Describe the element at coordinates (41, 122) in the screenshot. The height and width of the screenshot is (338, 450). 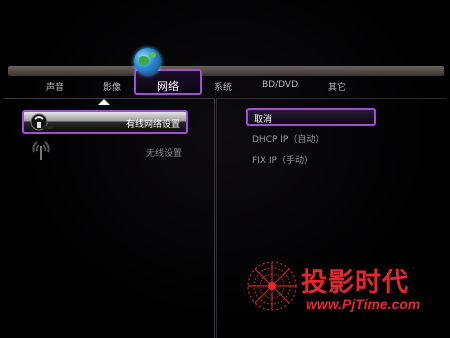
I see `wired-network-icon` at that location.